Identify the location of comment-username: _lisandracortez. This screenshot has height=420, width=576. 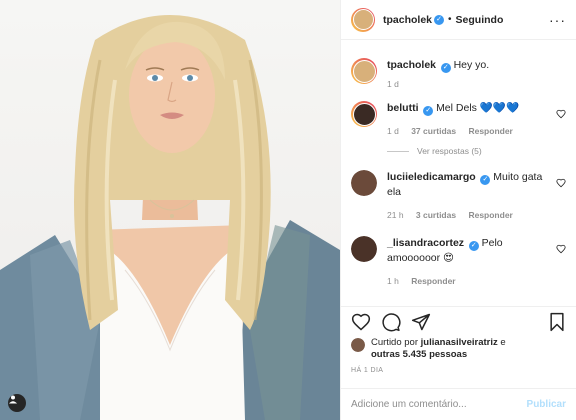
(425, 243).